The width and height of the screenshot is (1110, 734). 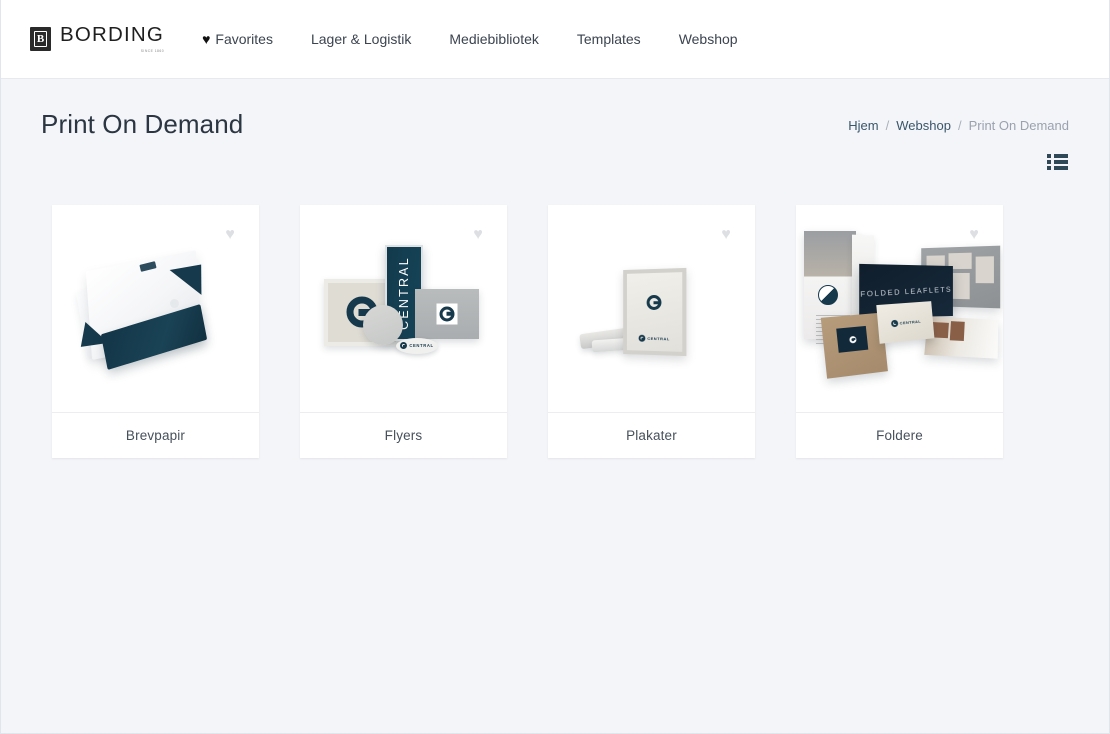 I want to click on nav-item-favorites: ♥ Favorites, so click(x=237, y=39).